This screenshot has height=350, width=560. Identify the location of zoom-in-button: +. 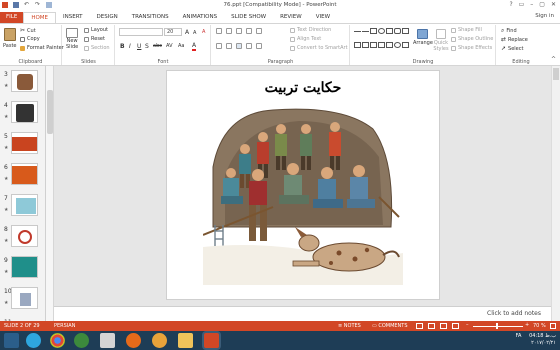
(527, 325).